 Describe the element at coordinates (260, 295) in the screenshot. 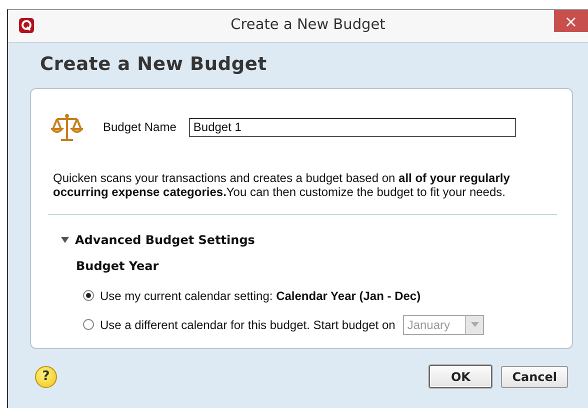

I see `option-label: Use my current calendar setting: Calendar Year (Jan - Dec)` at that location.